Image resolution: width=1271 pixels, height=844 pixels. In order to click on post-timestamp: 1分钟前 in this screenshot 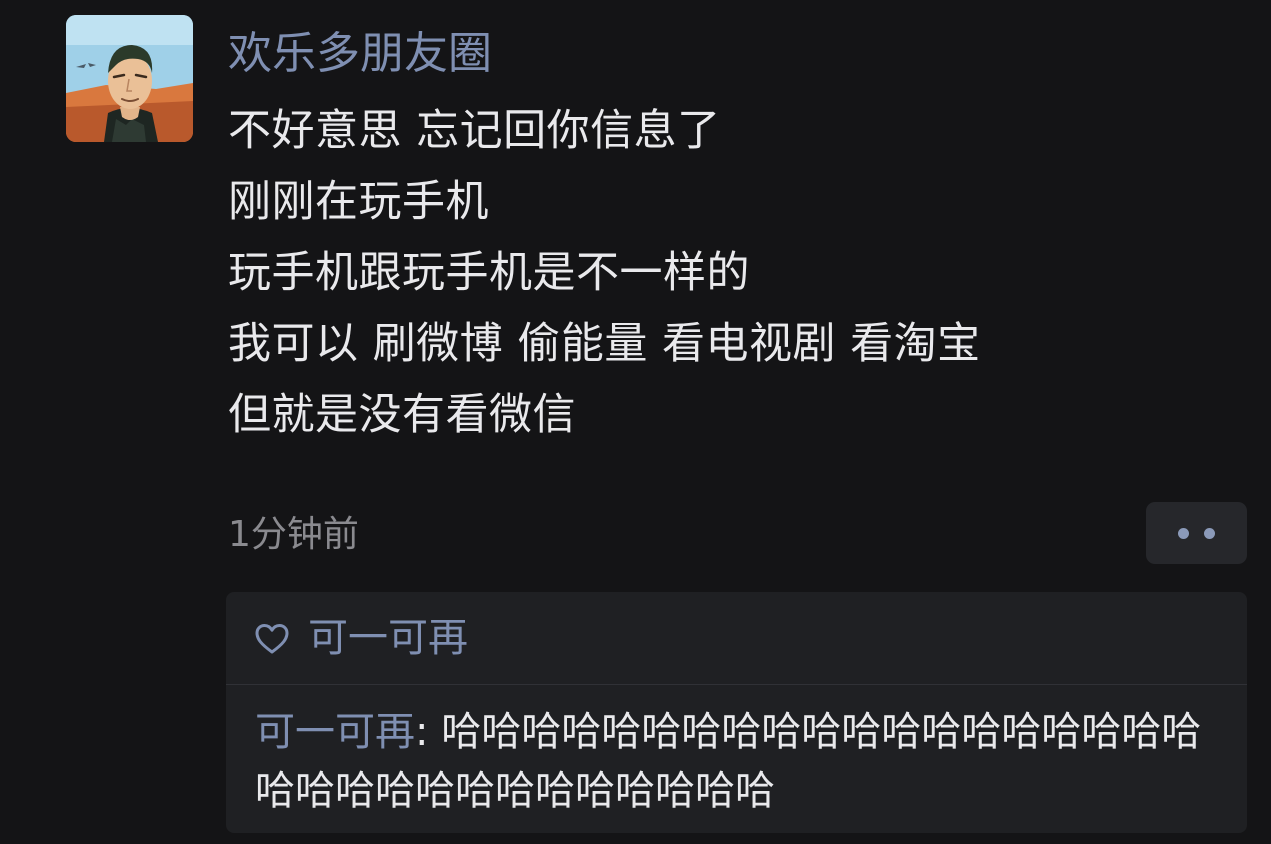, I will do `click(293, 534)`.